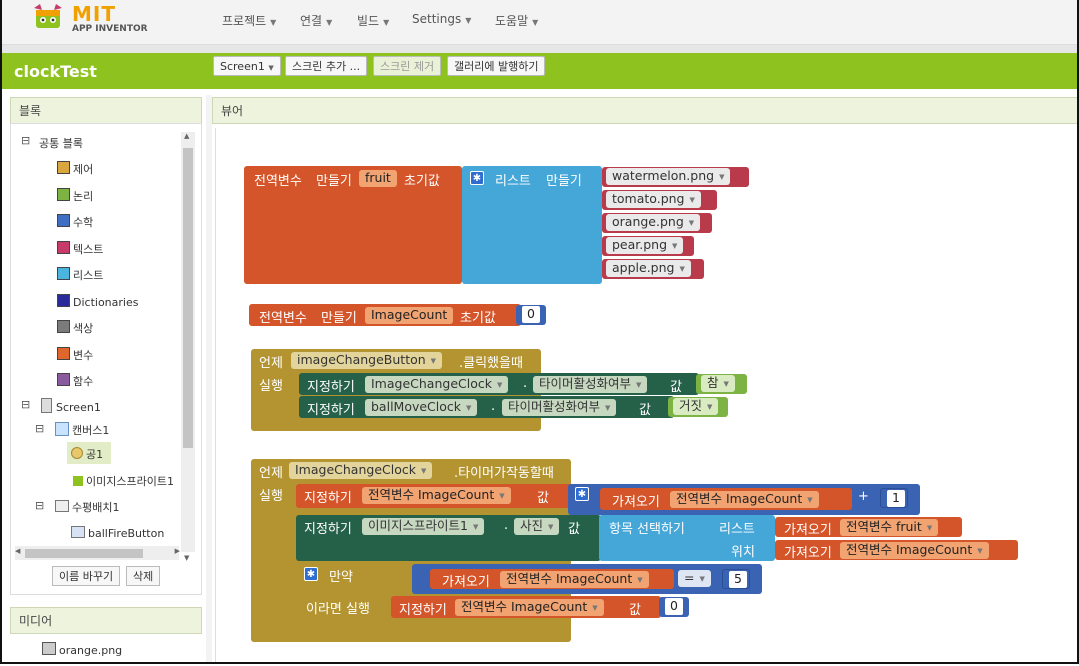 The image size is (1079, 666). I want to click on var-select: 전역변수 fruit ▼, so click(889, 527).